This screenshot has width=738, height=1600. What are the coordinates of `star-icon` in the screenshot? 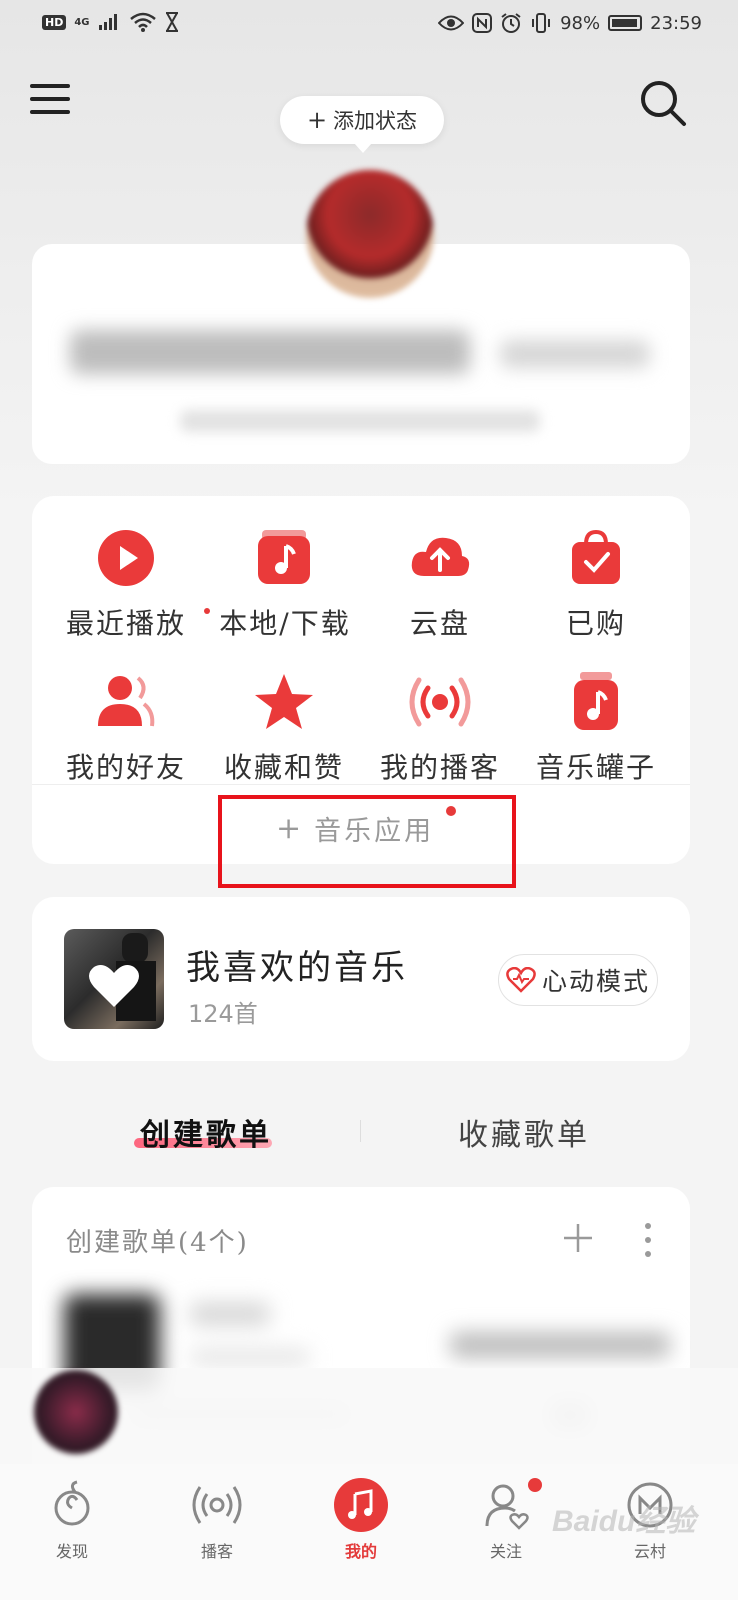 It's located at (284, 701).